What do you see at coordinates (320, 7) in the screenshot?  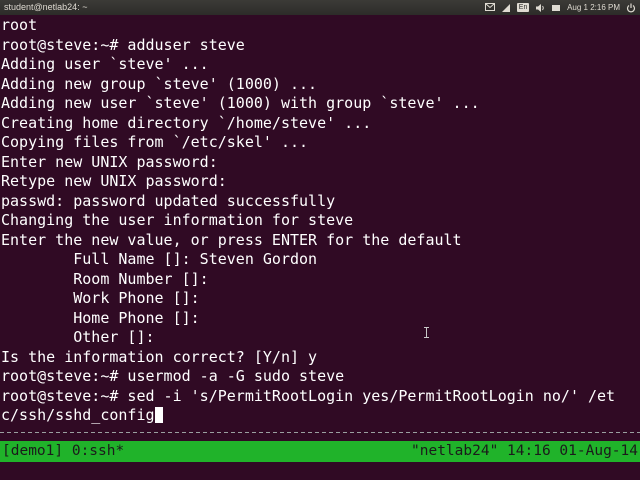 I see `top-panel: student@netlab24: ~ En Aug 1 2:16 PM` at bounding box center [320, 7].